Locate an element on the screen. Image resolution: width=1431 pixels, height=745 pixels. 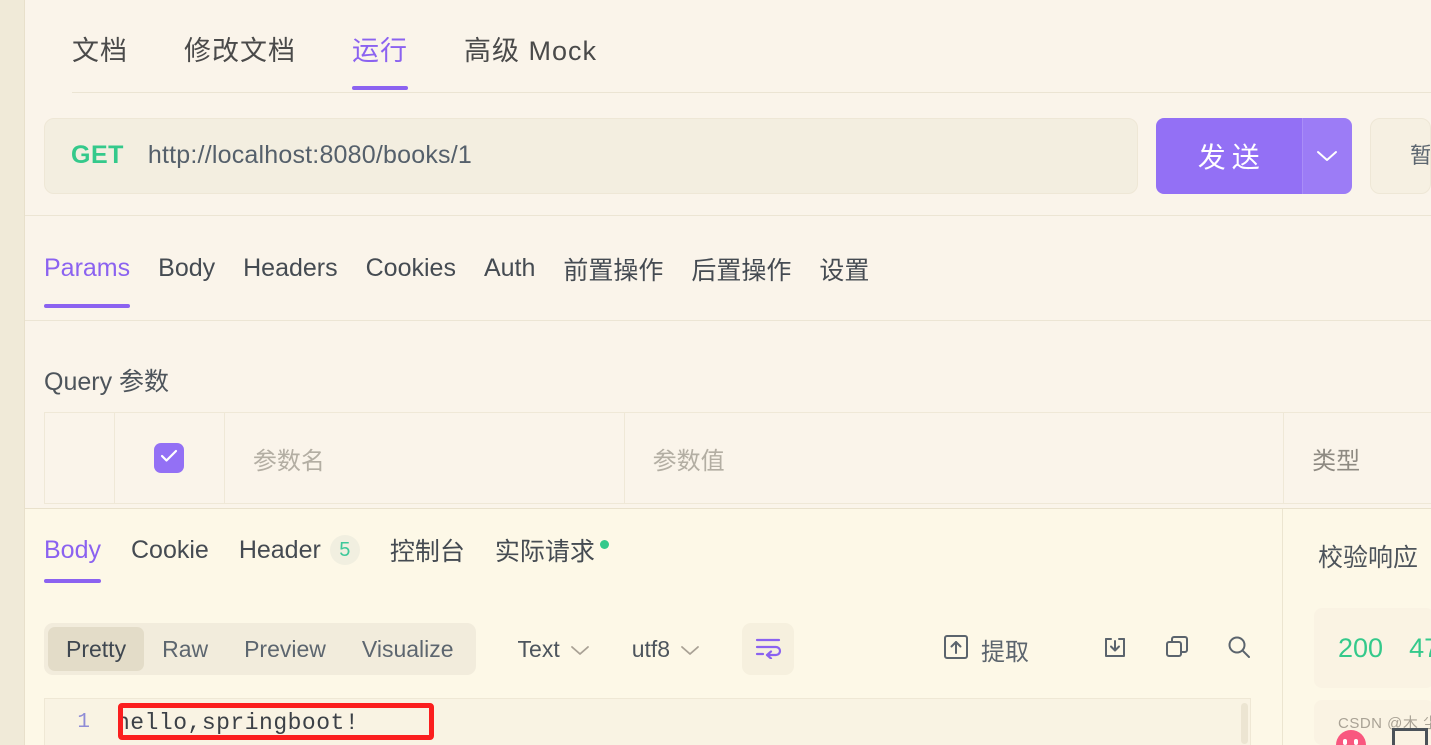
param-enabled-checkbox is located at coordinates (169, 458).